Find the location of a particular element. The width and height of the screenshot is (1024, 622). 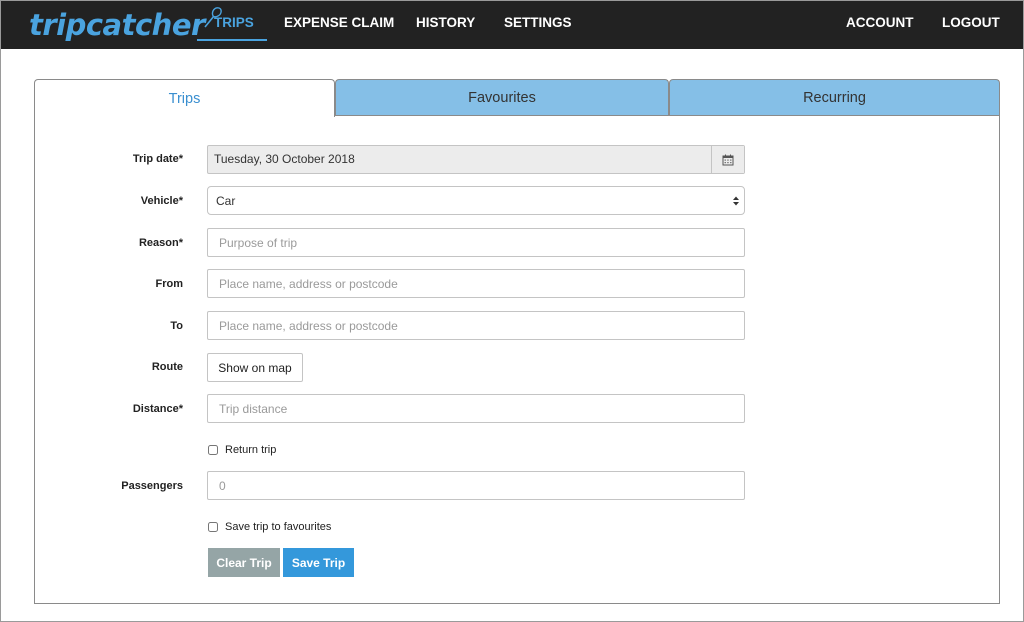

route-label: Route is located at coordinates (167, 367).